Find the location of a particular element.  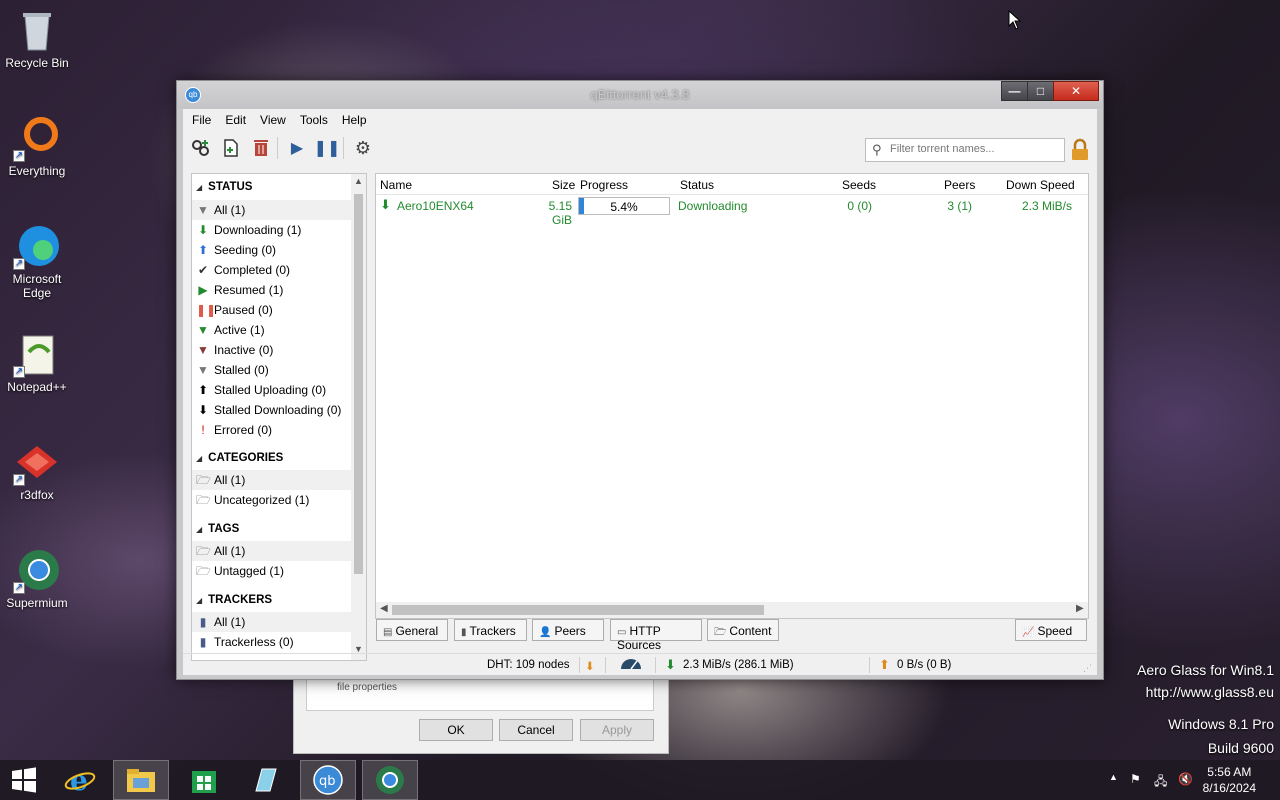

tab-speed: 📈 Speed is located at coordinates (1051, 630).